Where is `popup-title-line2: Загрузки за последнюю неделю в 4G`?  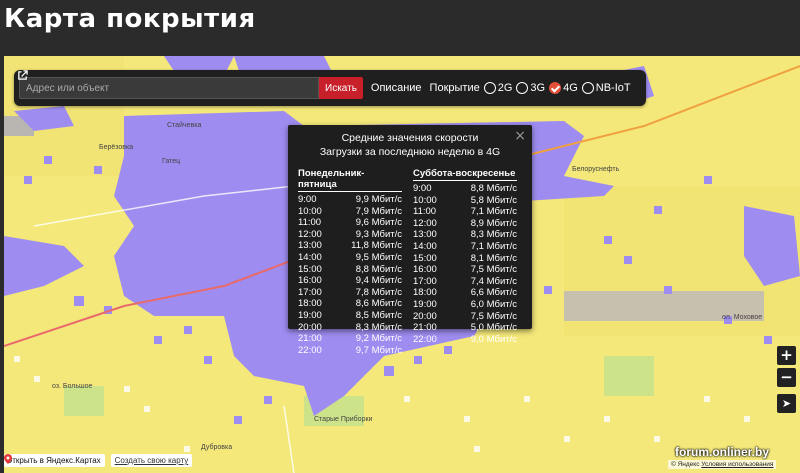 popup-title-line2: Загрузки за последнюю неделю в 4G is located at coordinates (410, 152).